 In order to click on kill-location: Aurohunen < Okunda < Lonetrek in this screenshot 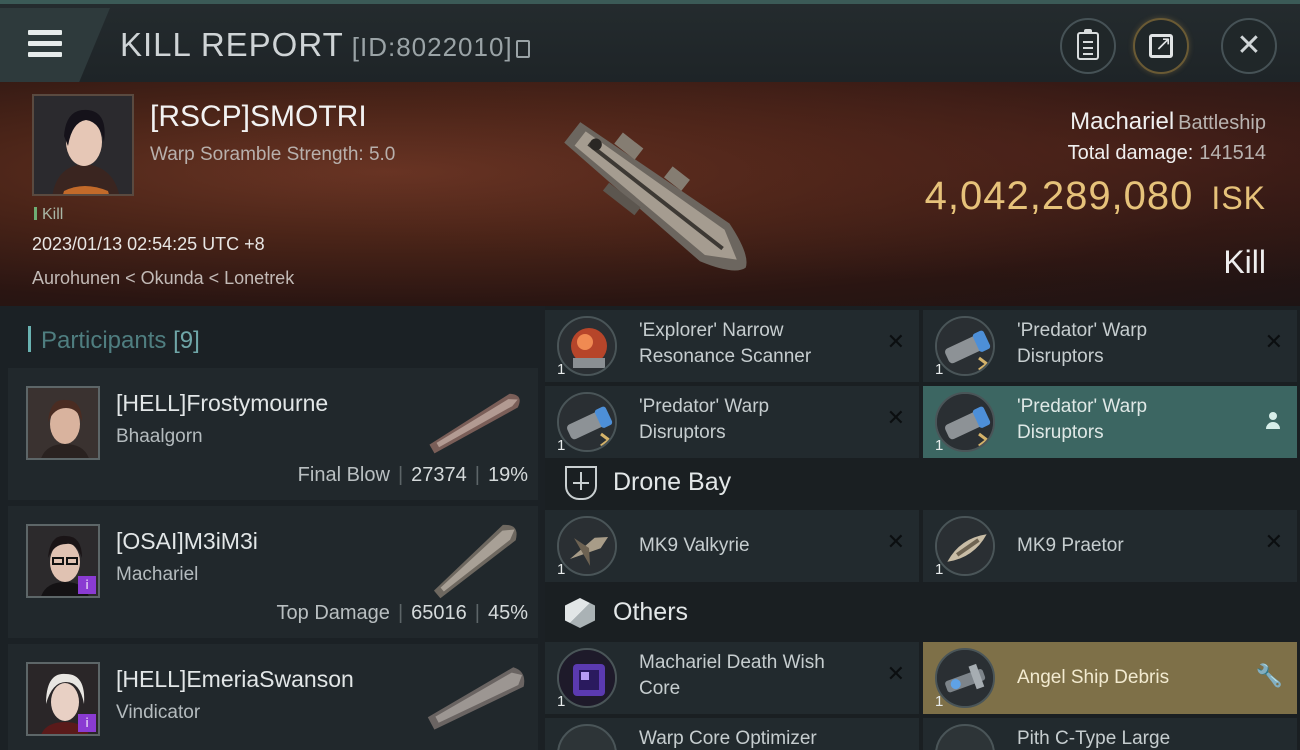, I will do `click(163, 278)`.